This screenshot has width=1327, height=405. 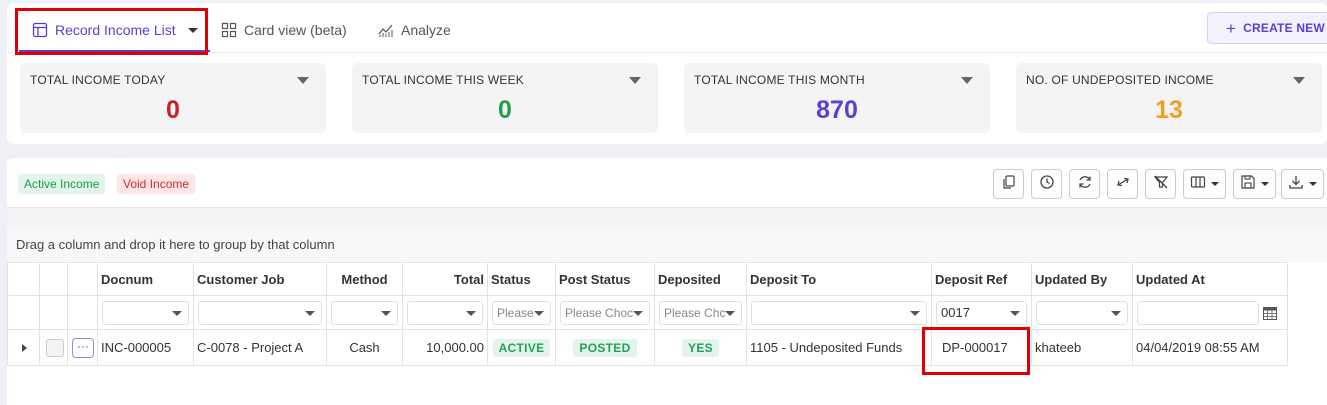 What do you see at coordinates (1046, 184) in the screenshot?
I see `history-button` at bounding box center [1046, 184].